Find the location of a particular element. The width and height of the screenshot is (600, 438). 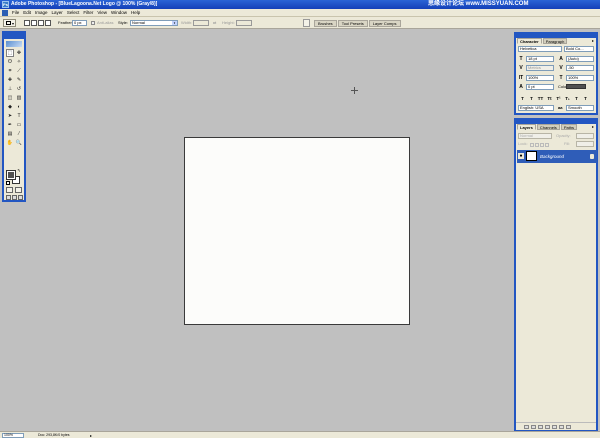

antialias-checkbox is located at coordinates (93, 23).